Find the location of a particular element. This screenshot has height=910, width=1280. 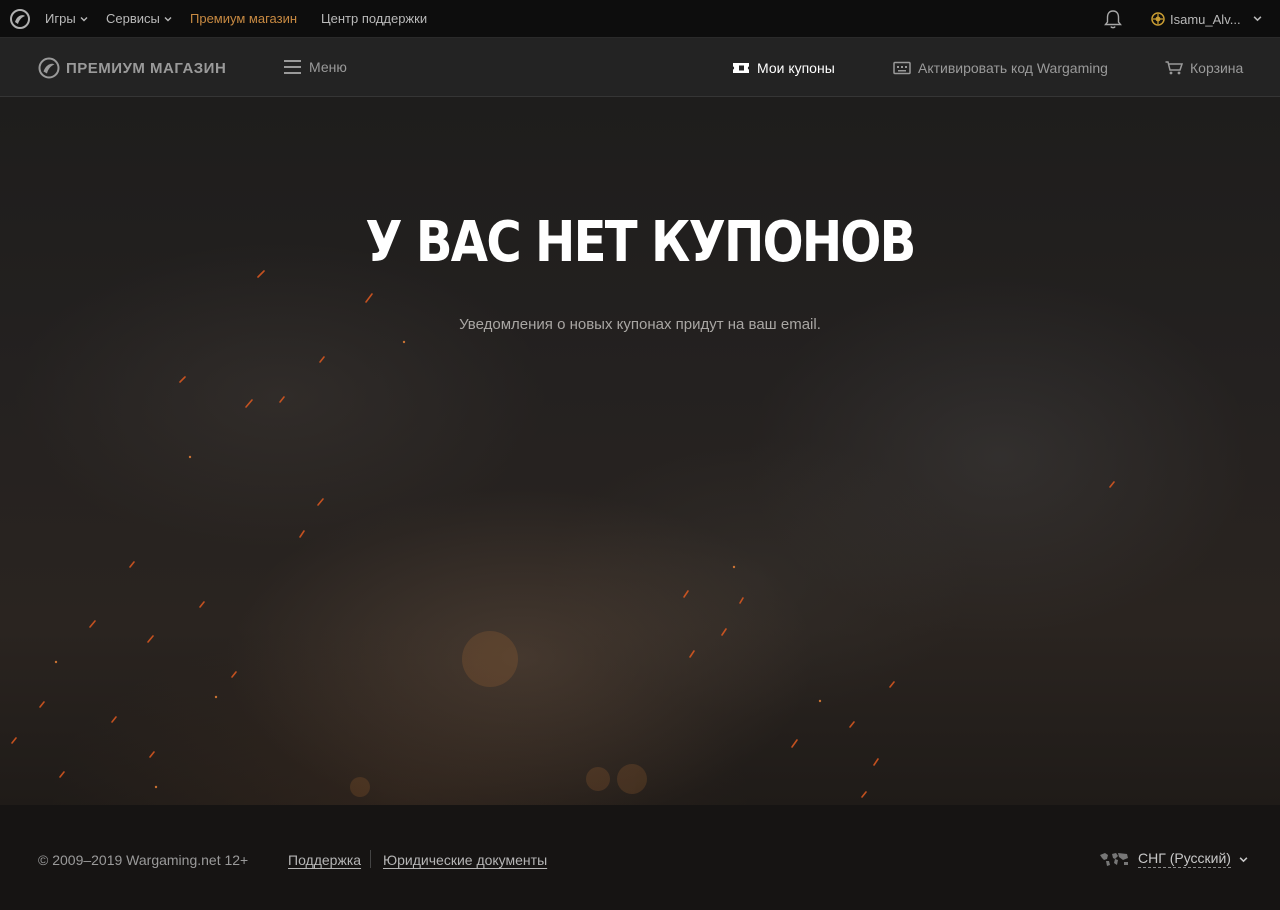

games-menu-label: Игры is located at coordinates (60, 18).